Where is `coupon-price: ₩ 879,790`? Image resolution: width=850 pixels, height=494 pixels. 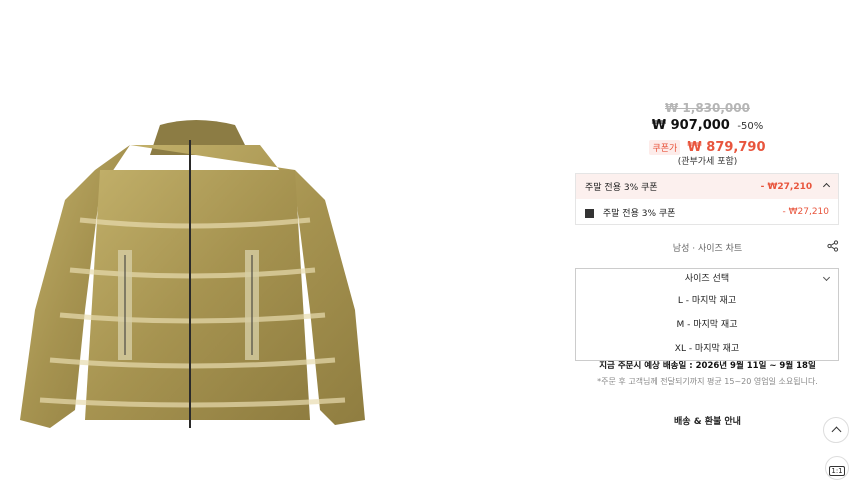
coupon-price: ₩ 879,790 is located at coordinates (726, 147).